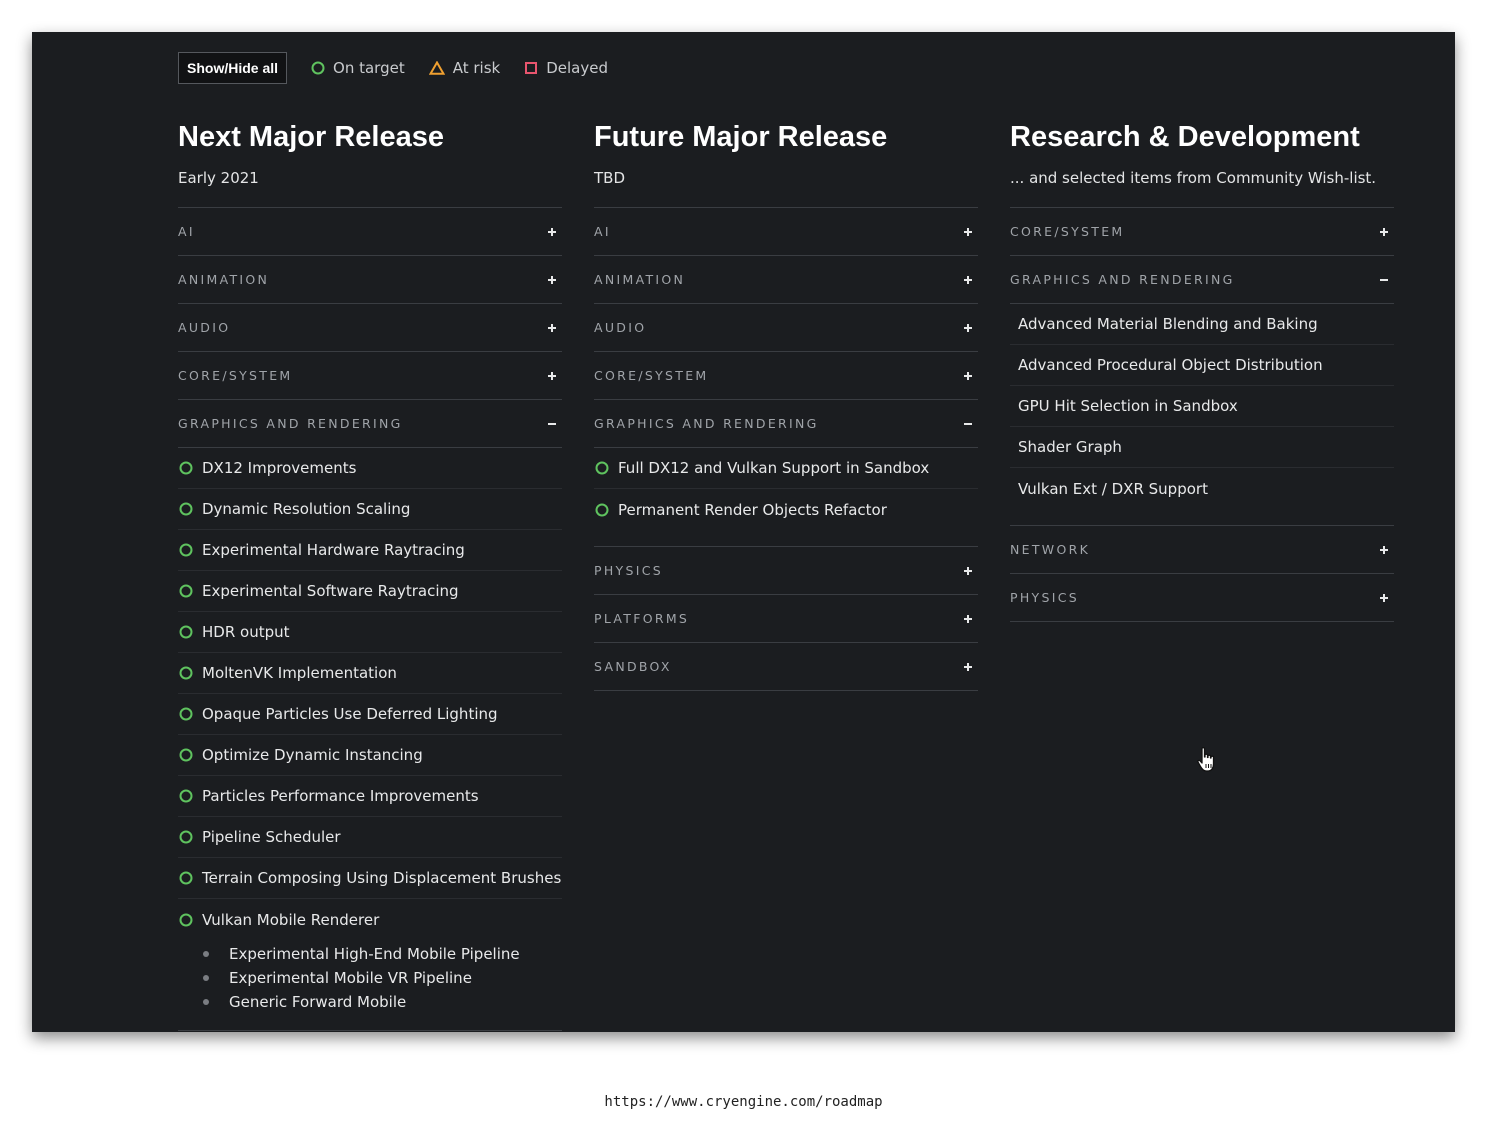 The width and height of the screenshot is (1487, 1144). I want to click on category-label: AUDIO, so click(620, 327).